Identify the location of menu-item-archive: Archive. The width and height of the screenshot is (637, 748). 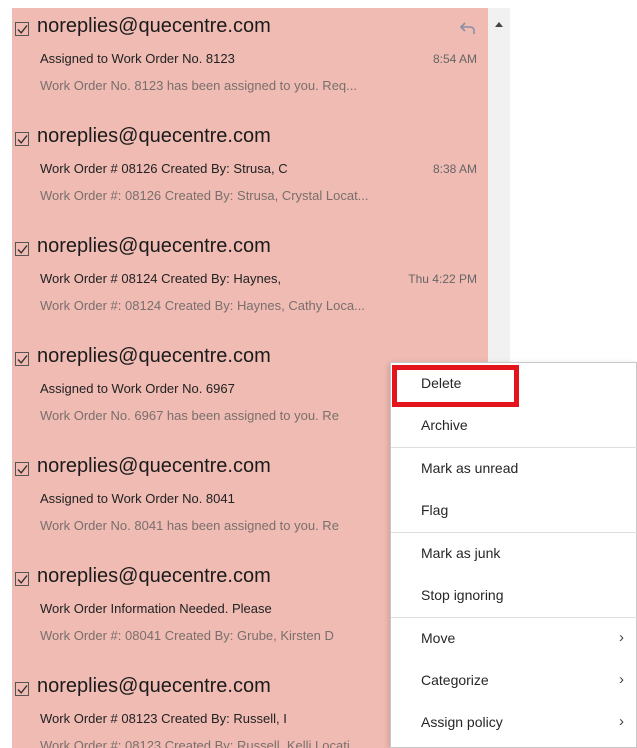
(514, 426).